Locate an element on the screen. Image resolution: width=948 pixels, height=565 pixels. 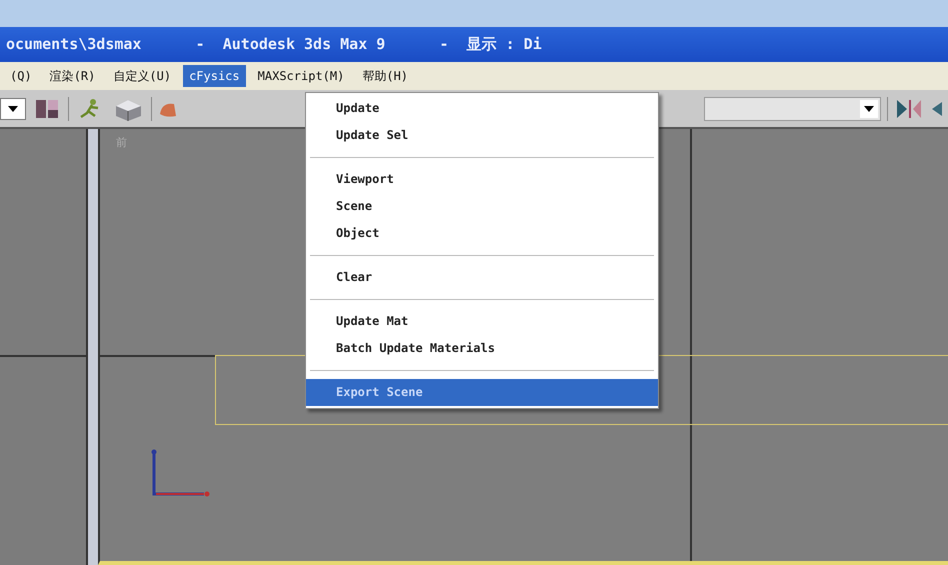
menu-item: 渲染(R) is located at coordinates (73, 76).